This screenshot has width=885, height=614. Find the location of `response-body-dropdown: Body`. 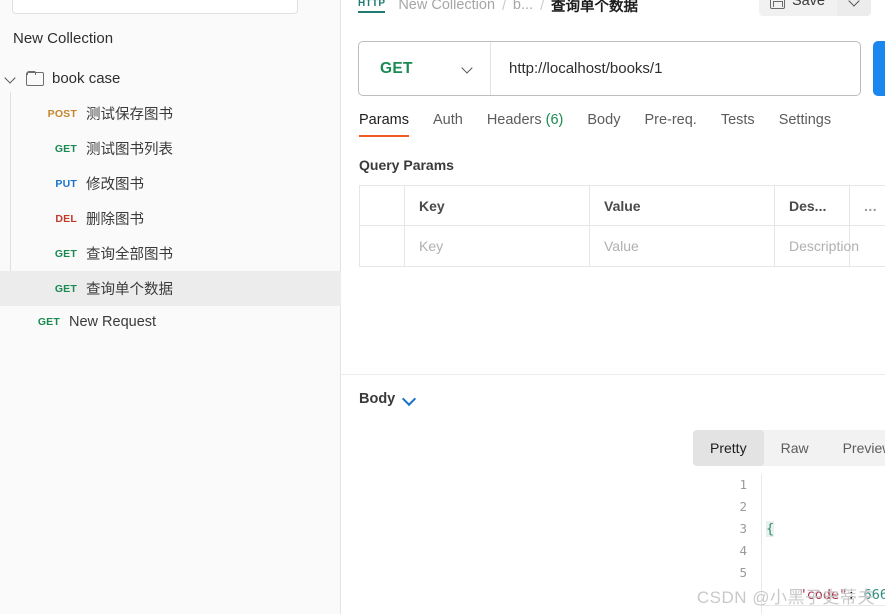

response-body-dropdown: Body is located at coordinates (387, 399).